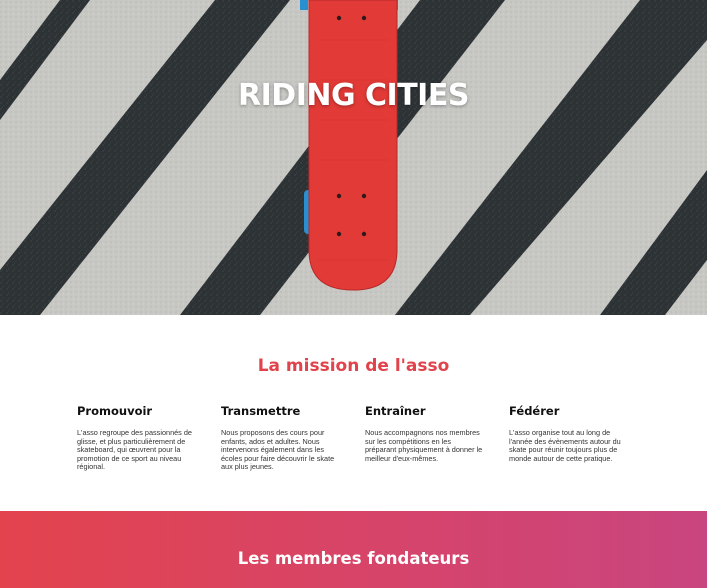 The height and width of the screenshot is (588, 707). What do you see at coordinates (534, 411) in the screenshot?
I see `mission-column-heading: Fédérer` at bounding box center [534, 411].